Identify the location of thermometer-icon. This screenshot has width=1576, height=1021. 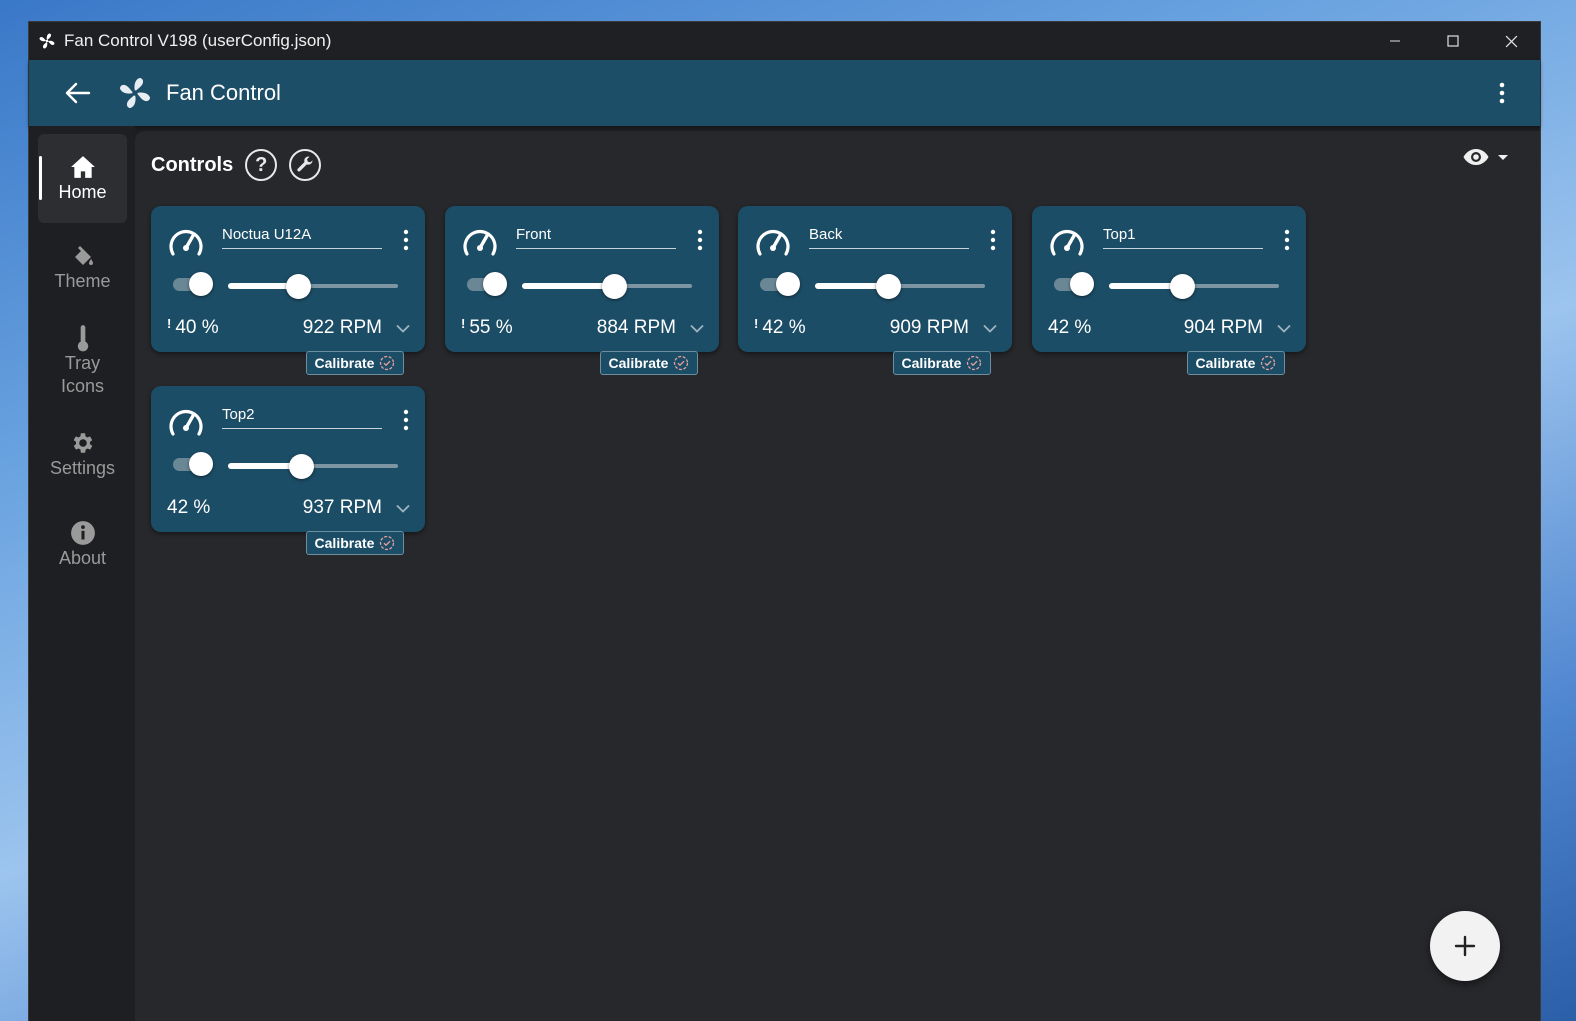
(83, 337).